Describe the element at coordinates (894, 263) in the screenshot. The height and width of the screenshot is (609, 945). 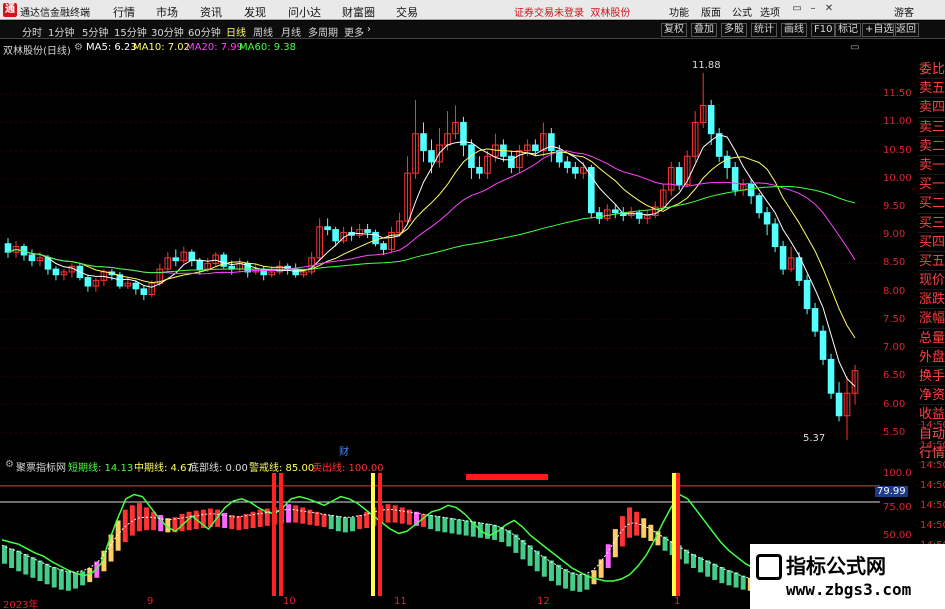
I see `price-axis-label: 8.50` at that location.